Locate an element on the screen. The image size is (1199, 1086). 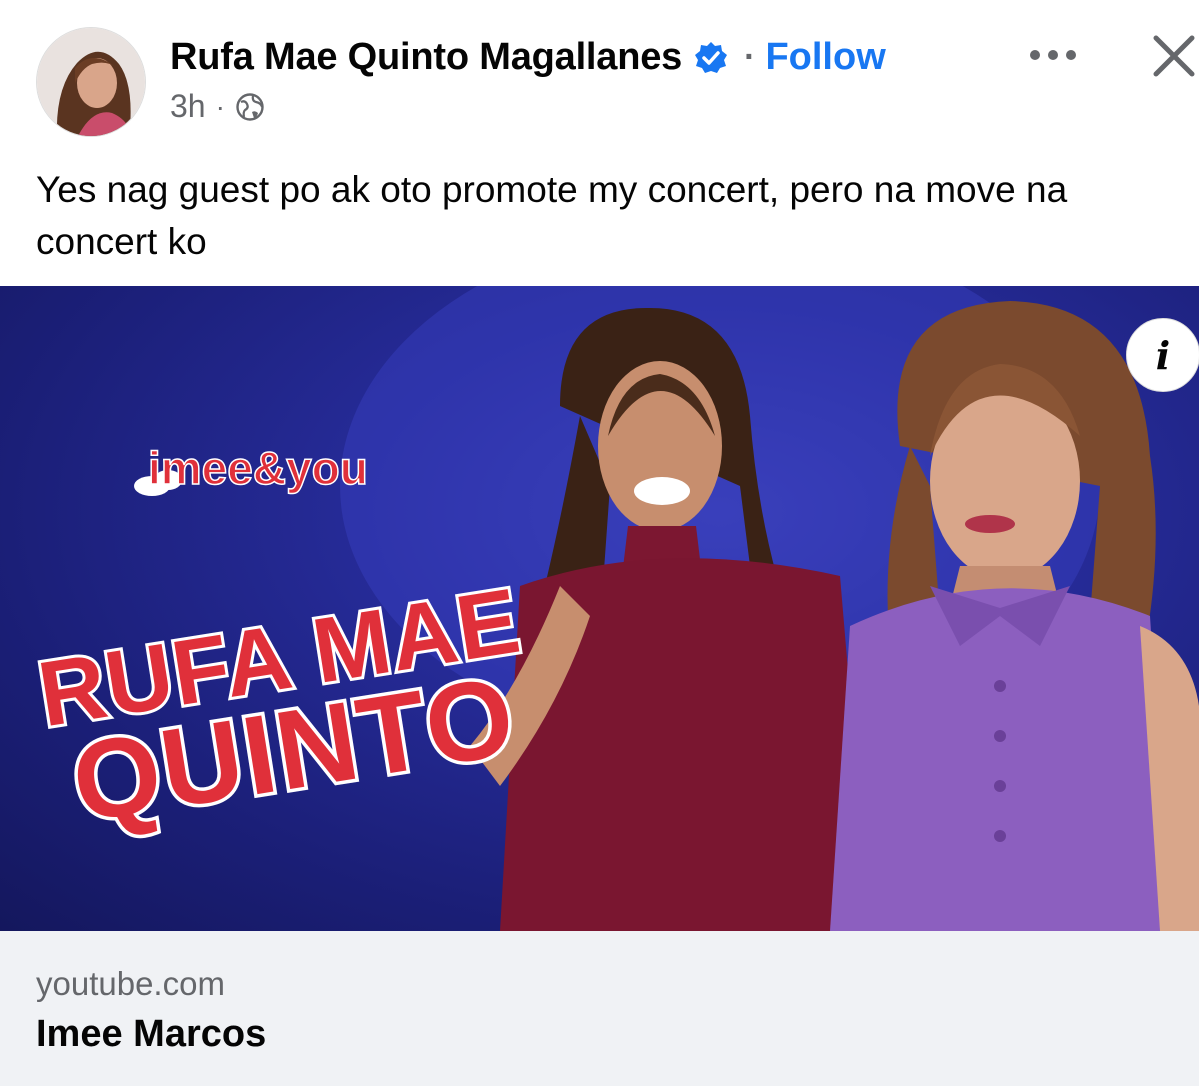
author-name-row: Rufa Mae Quinto Magallanes · Follow is located at coordinates (528, 57).